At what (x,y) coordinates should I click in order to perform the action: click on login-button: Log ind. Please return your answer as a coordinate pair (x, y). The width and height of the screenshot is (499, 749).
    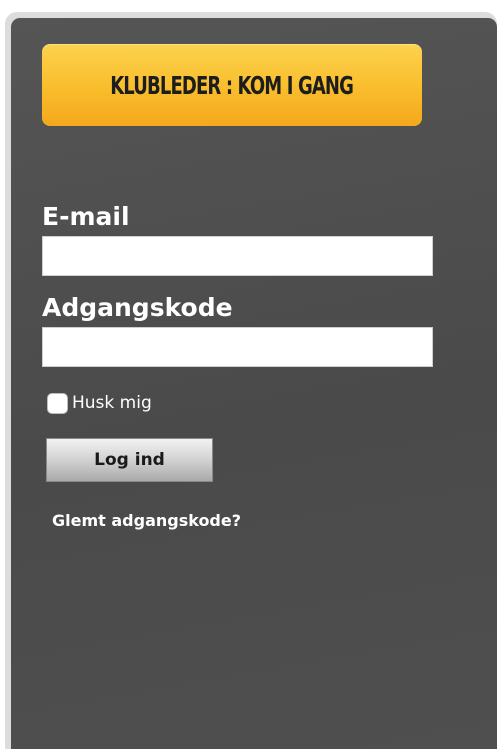
    Looking at the image, I should click on (129, 460).